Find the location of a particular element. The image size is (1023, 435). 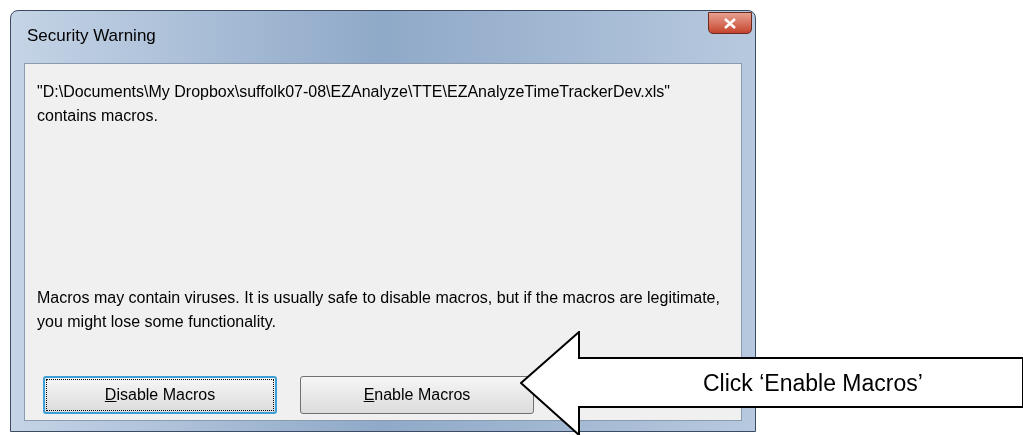

close-icon is located at coordinates (730, 23).